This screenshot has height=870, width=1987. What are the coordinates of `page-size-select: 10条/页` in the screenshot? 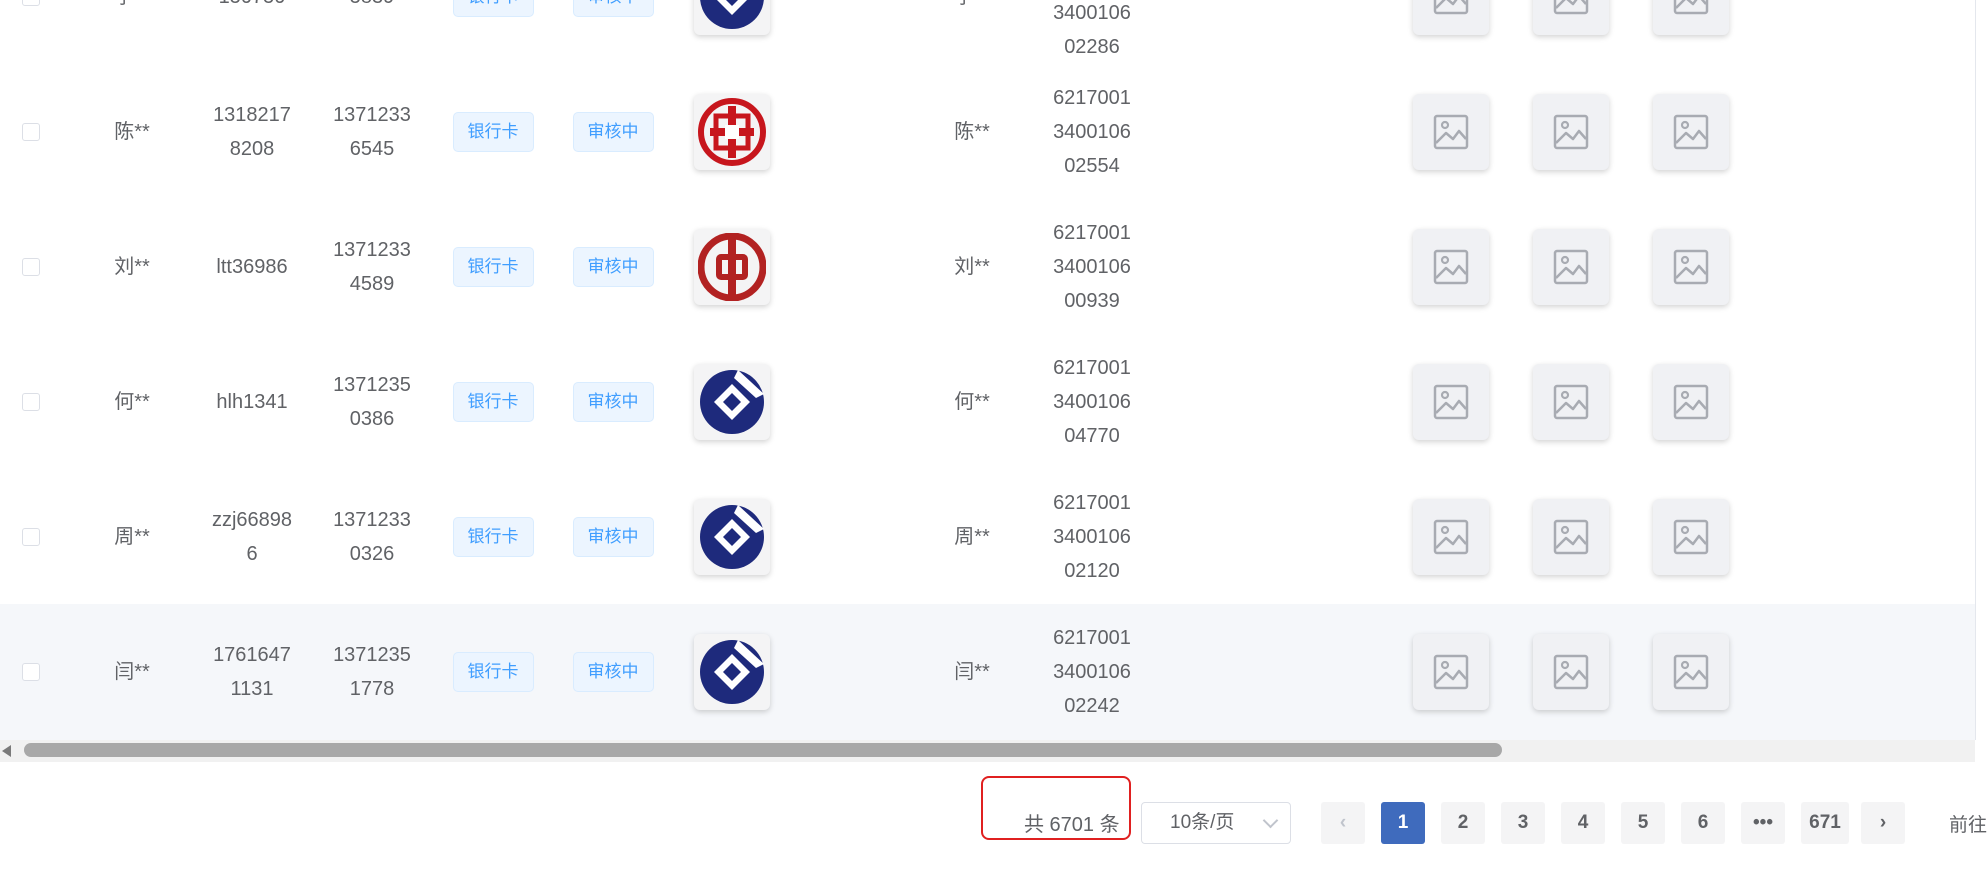 It's located at (1216, 823).